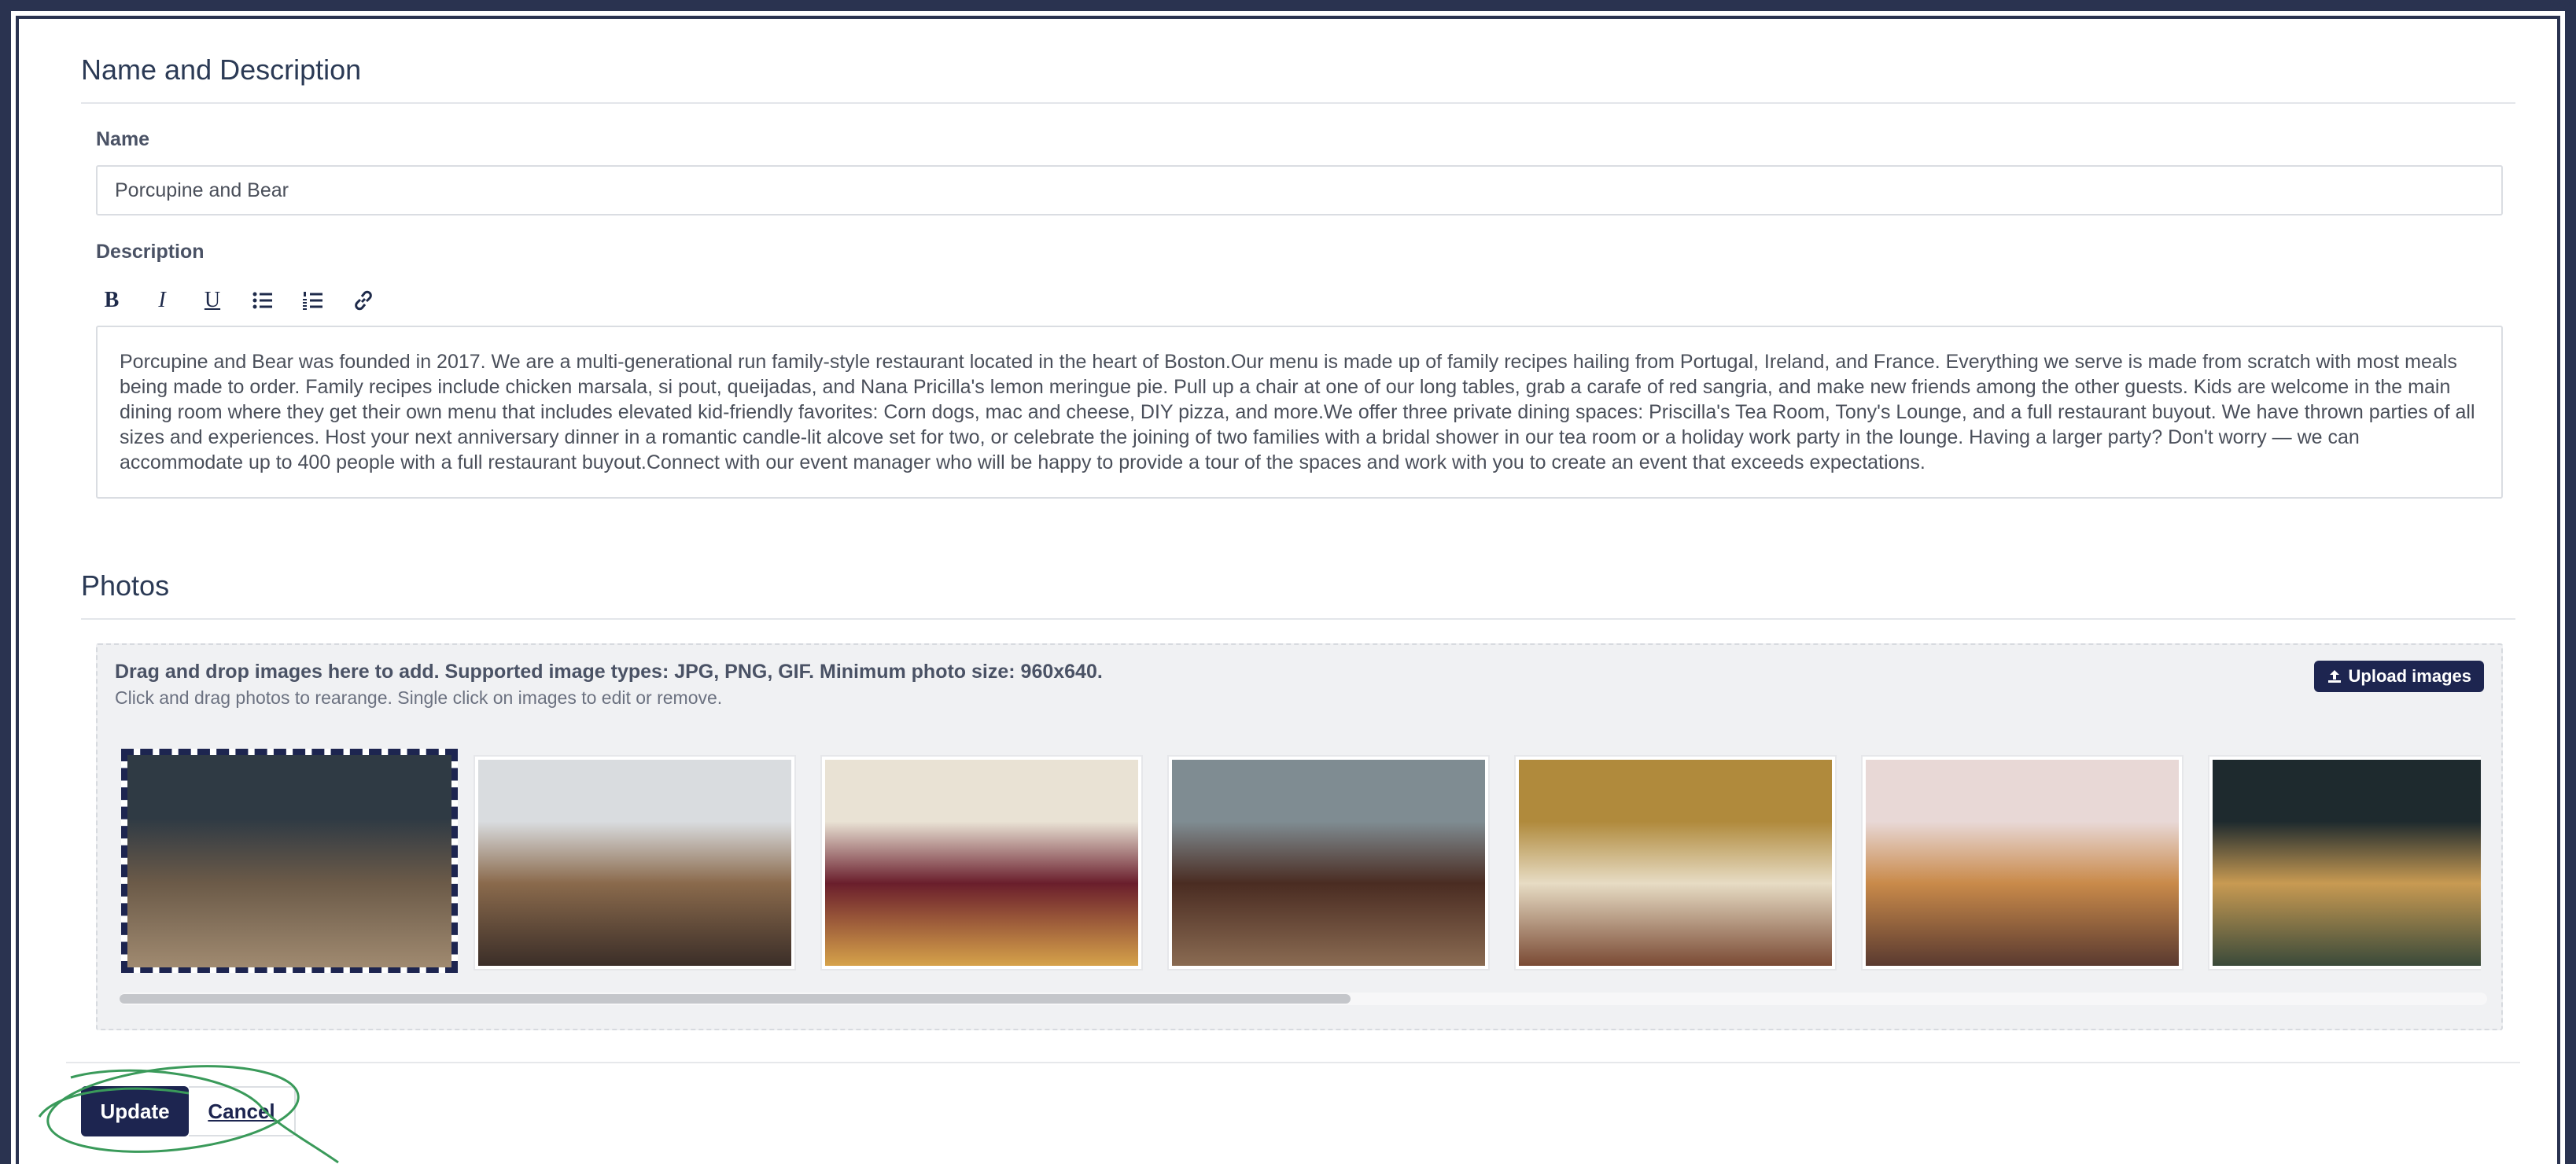  I want to click on numbered-list-button, so click(313, 300).